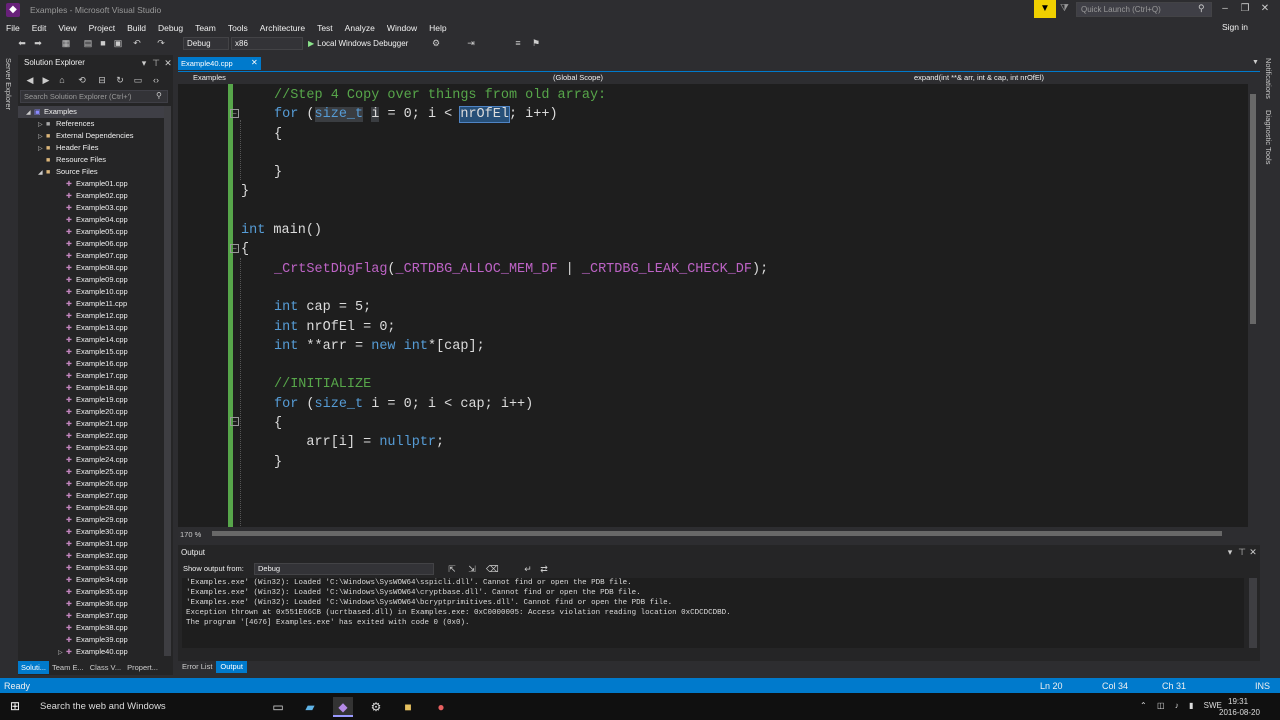  I want to click on file-item: ✚ Example24.cpp, so click(91, 460).